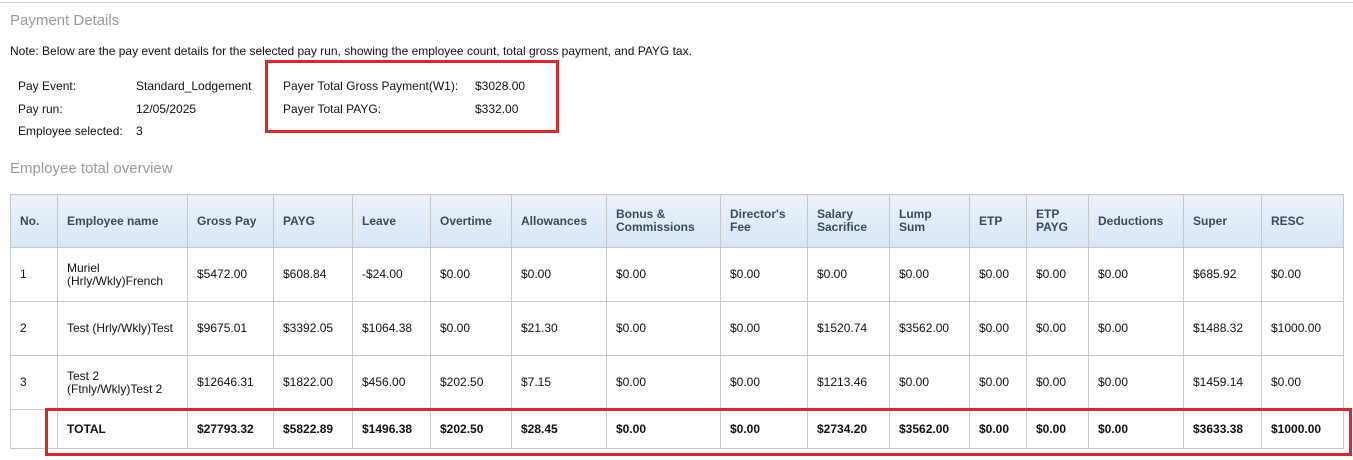 The image size is (1353, 460). What do you see at coordinates (559, 221) in the screenshot?
I see `col-header-allowances: Allowances` at bounding box center [559, 221].